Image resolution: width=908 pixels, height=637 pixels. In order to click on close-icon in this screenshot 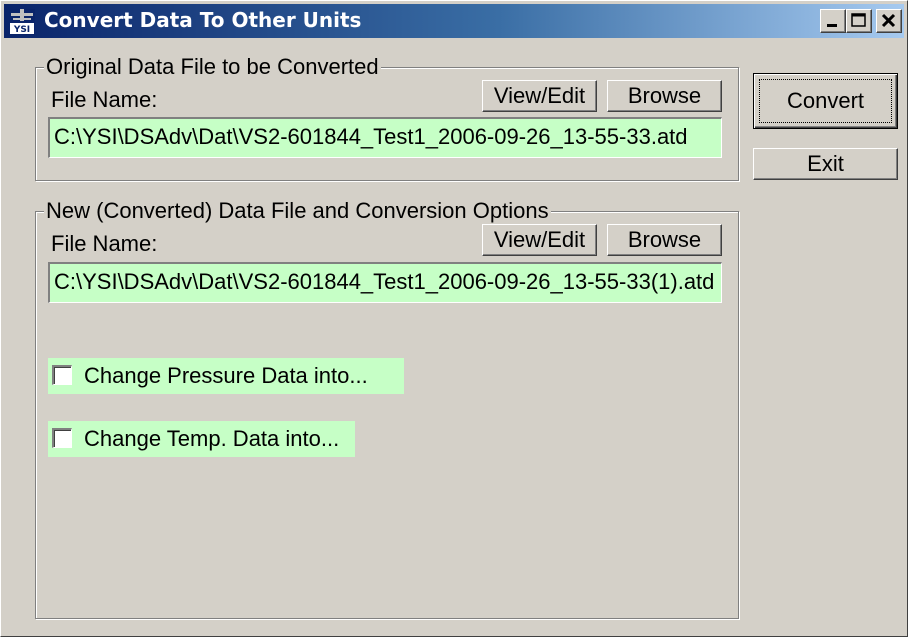, I will do `click(888, 20)`.